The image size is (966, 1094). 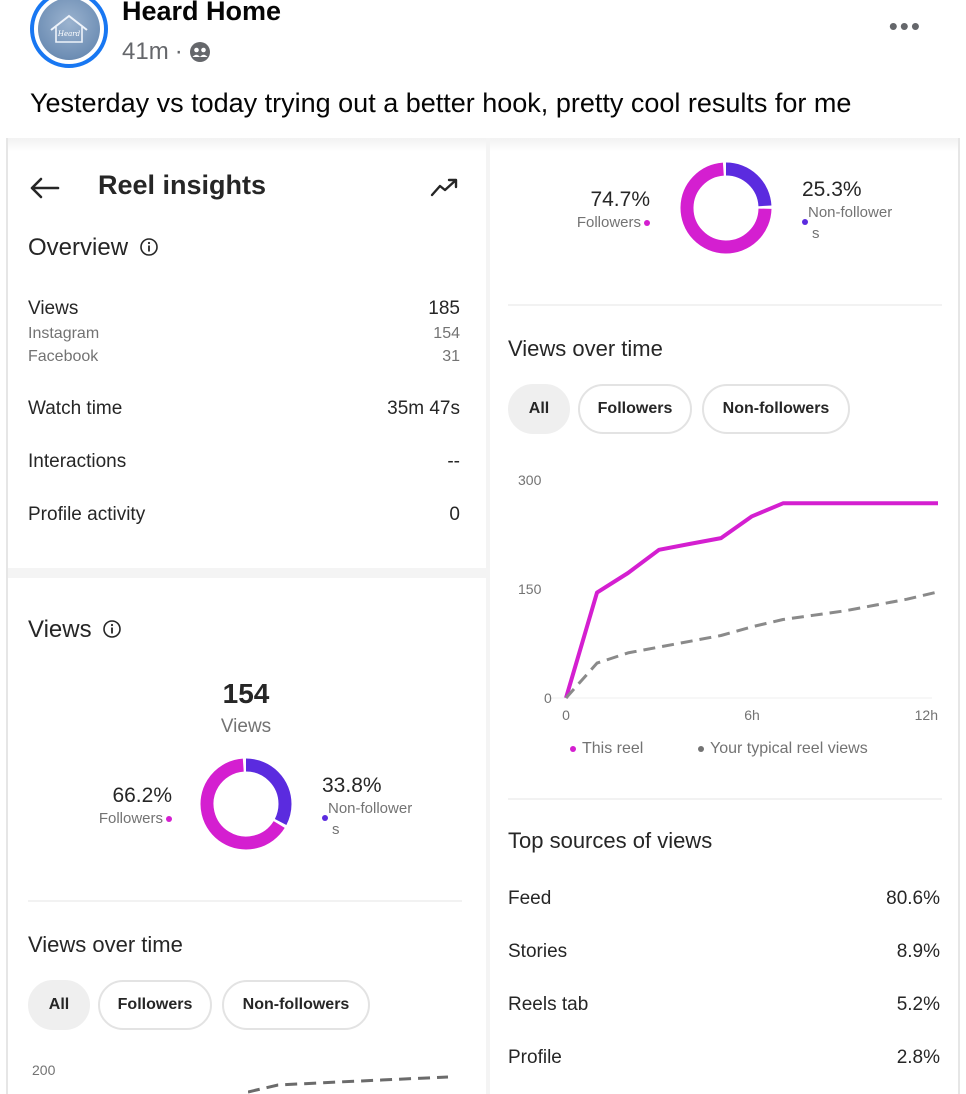 What do you see at coordinates (63, 356) in the screenshot?
I see `facebook-label: Facebook` at bounding box center [63, 356].